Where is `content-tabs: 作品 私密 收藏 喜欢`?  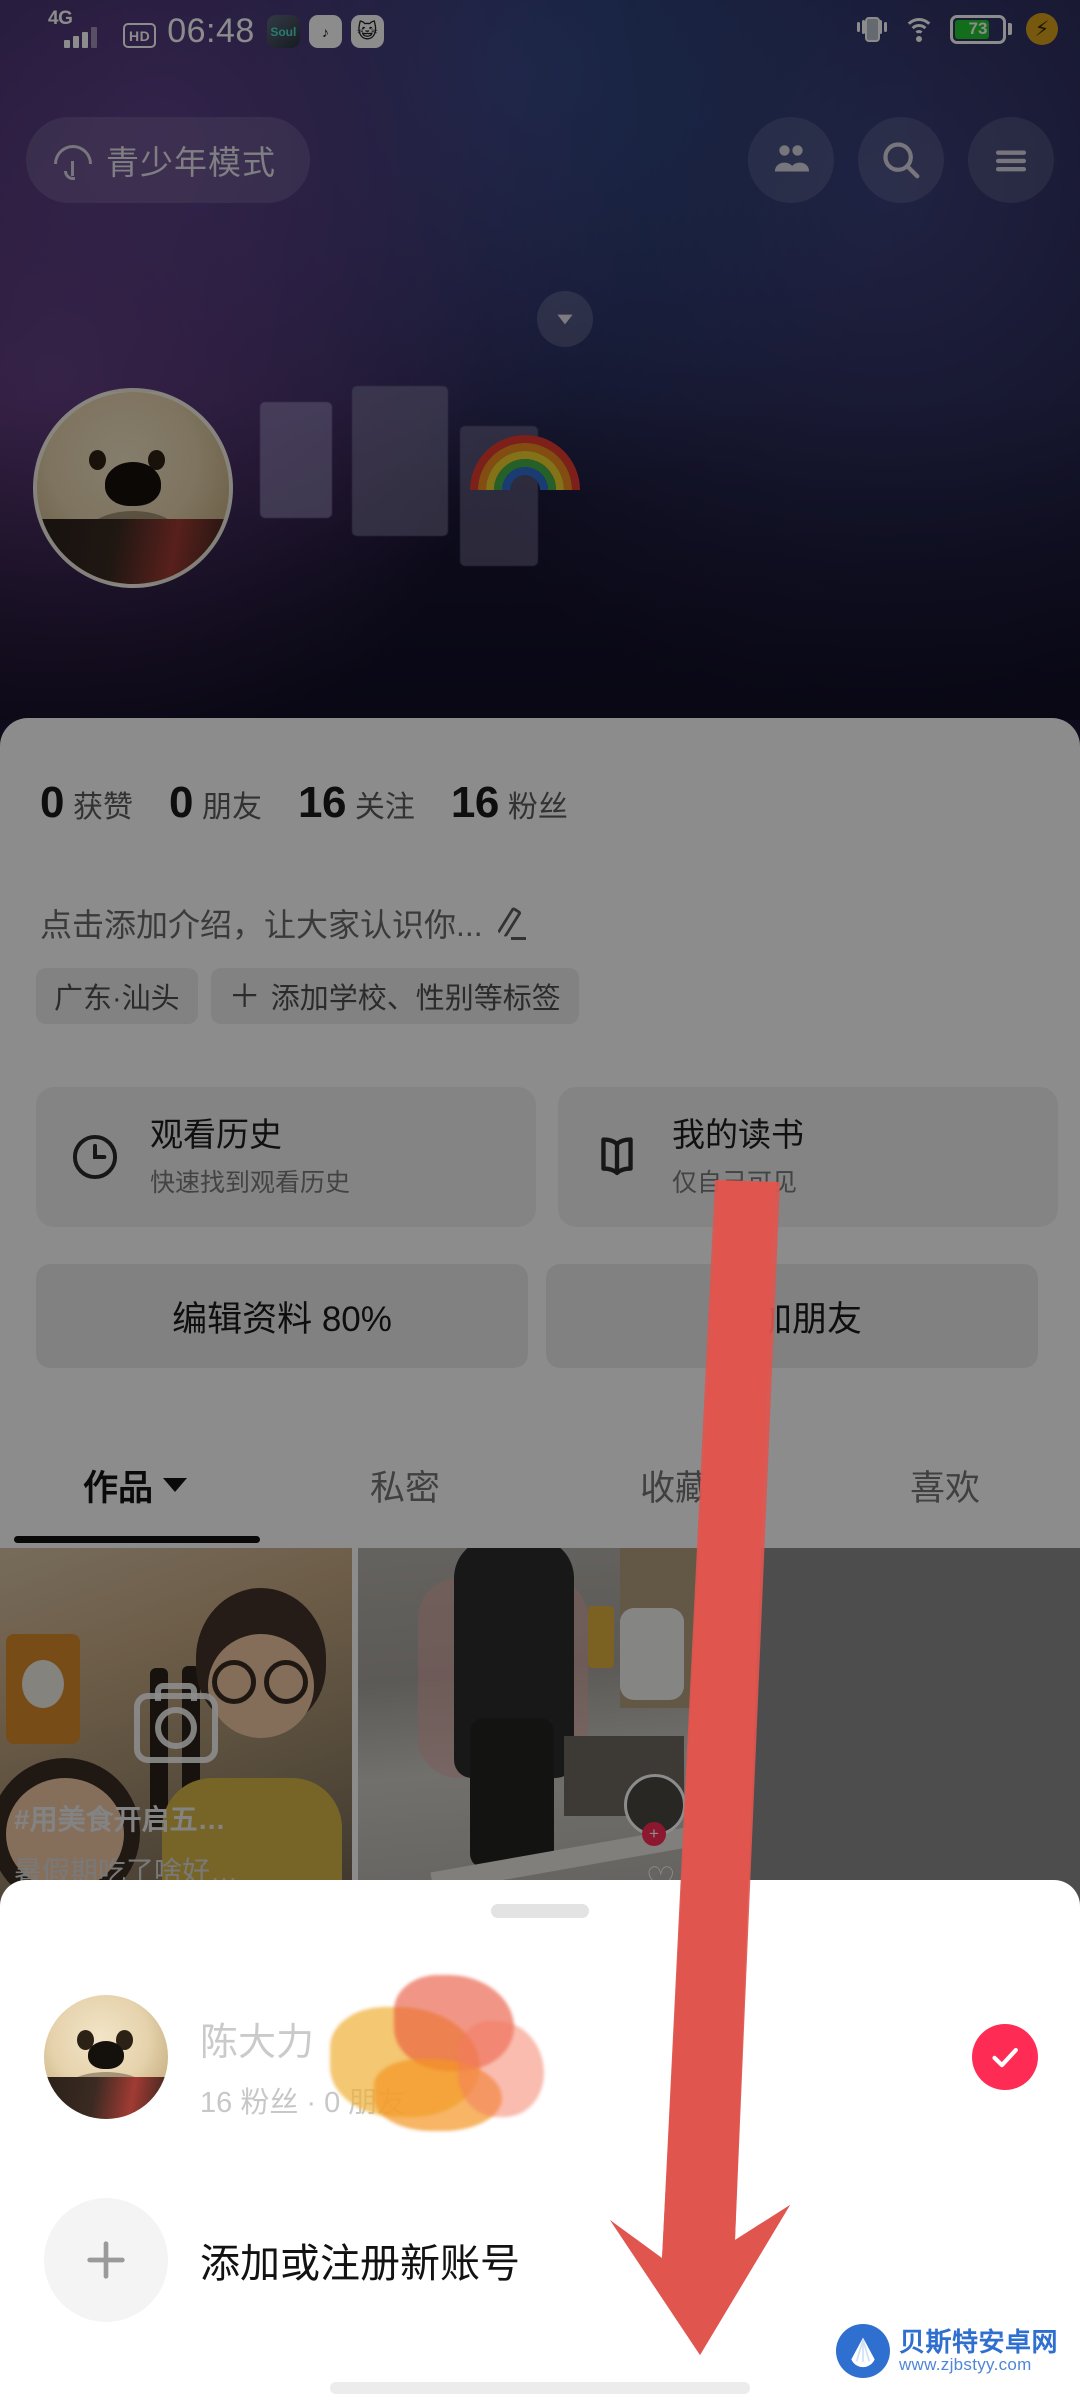
content-tabs: 作品 私密 收藏 喜欢 is located at coordinates (540, 1485).